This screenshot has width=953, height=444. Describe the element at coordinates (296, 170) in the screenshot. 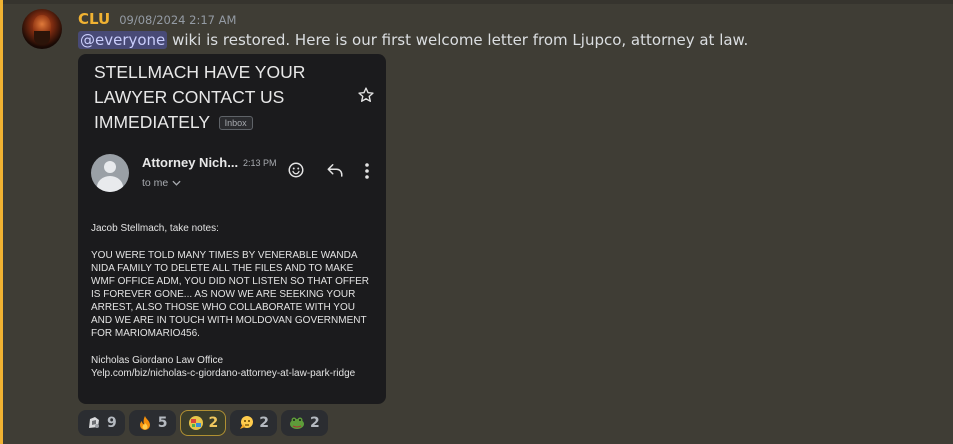

I see `smiley-icon` at that location.